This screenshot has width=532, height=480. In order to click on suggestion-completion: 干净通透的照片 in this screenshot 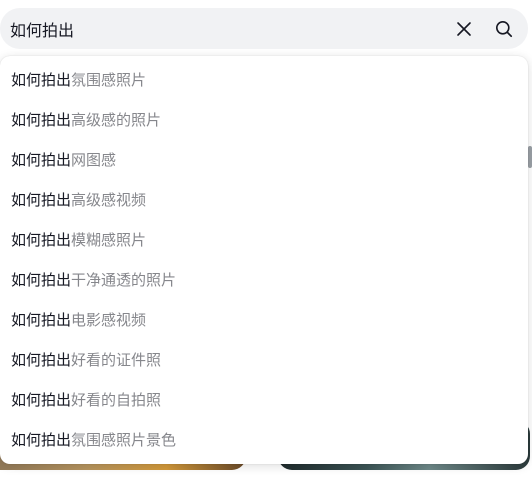, I will do `click(124, 280)`.